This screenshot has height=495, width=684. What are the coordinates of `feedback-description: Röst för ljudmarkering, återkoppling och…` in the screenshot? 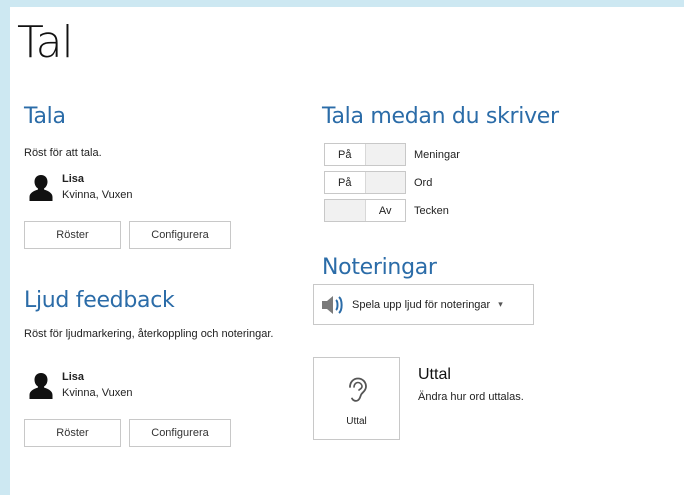 It's located at (149, 334).